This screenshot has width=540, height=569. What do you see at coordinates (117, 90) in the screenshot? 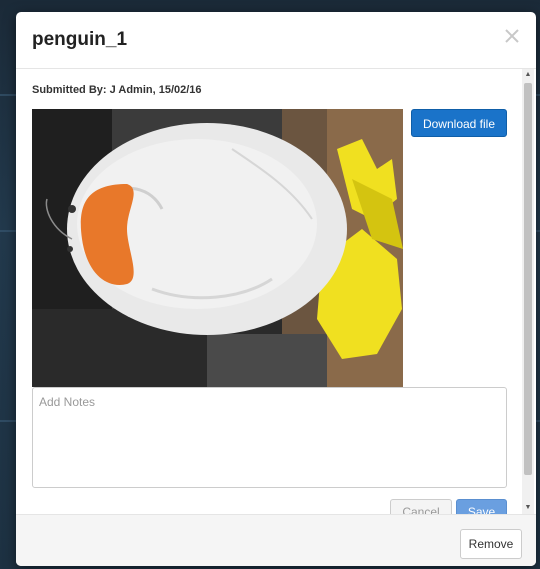
I see `submitted-by-text: Submitted By: J Admin, 15/02/16` at bounding box center [117, 90].